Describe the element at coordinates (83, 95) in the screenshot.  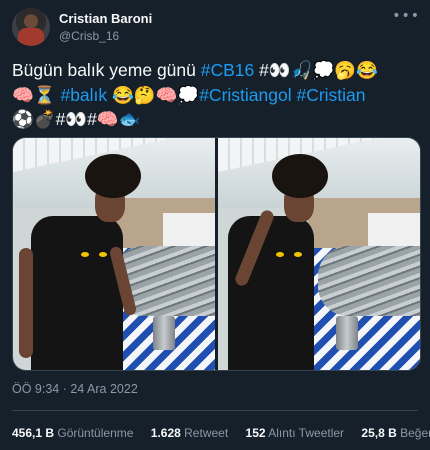
I see `hashtag-balik: #balık` at that location.